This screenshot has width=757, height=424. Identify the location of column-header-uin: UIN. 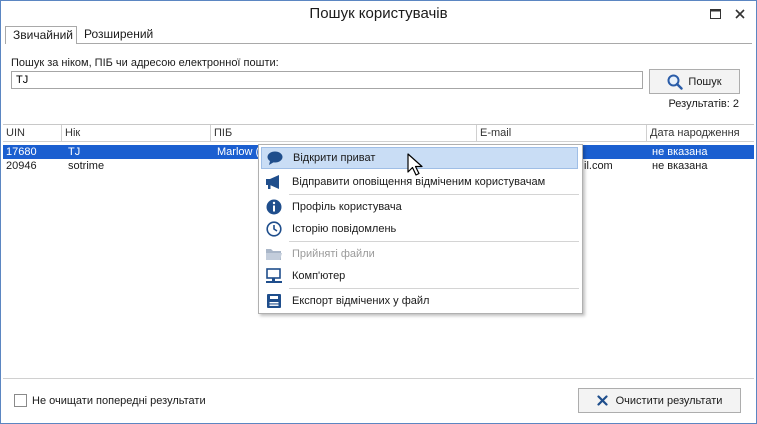
(32, 133).